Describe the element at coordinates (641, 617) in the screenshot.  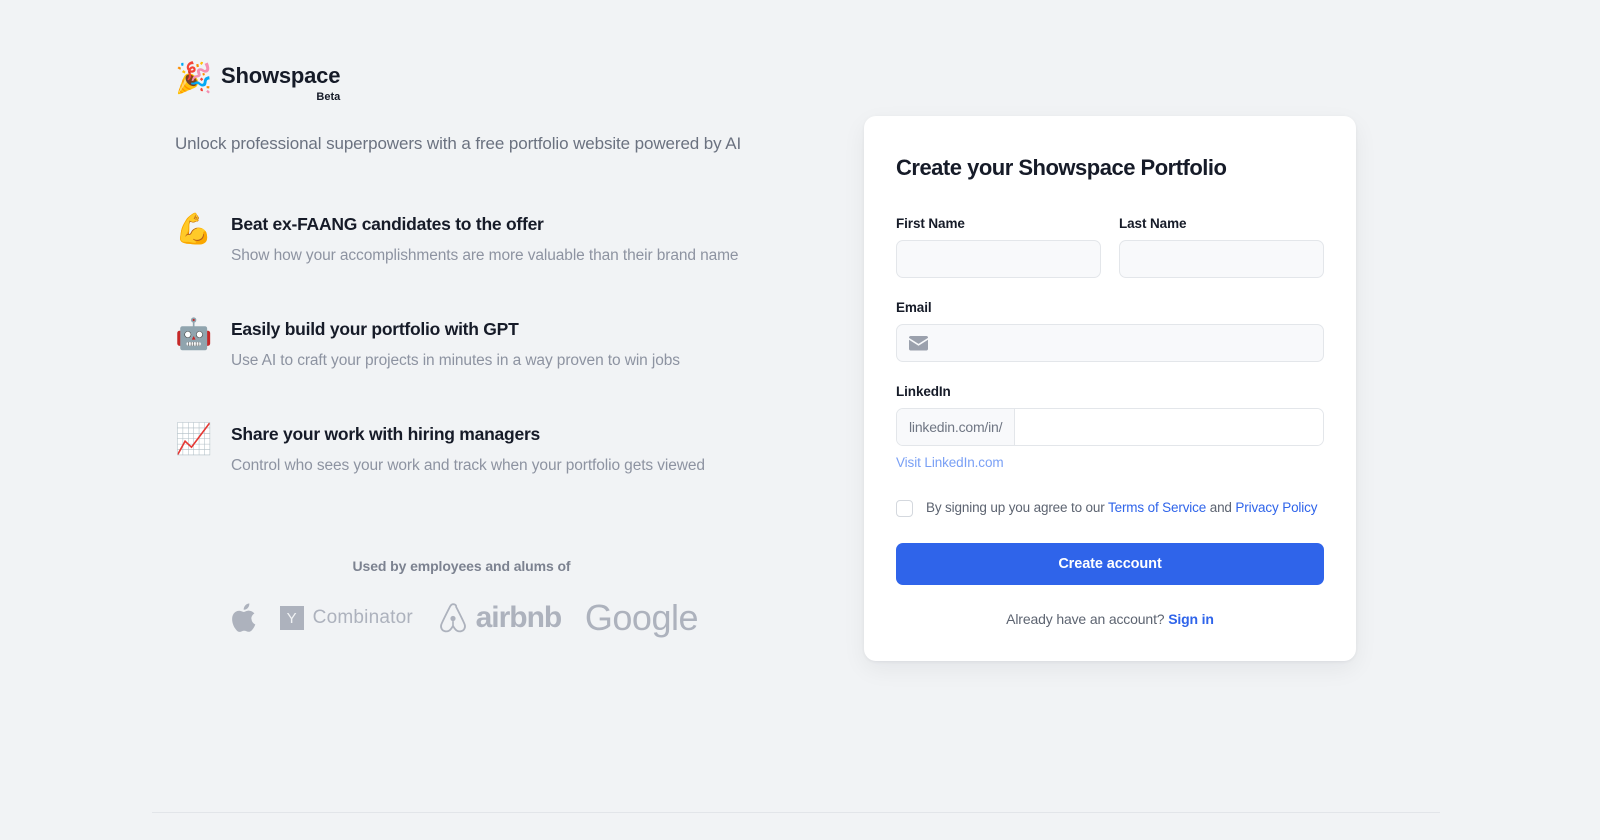
I see `google-logo-icon: Google` at that location.